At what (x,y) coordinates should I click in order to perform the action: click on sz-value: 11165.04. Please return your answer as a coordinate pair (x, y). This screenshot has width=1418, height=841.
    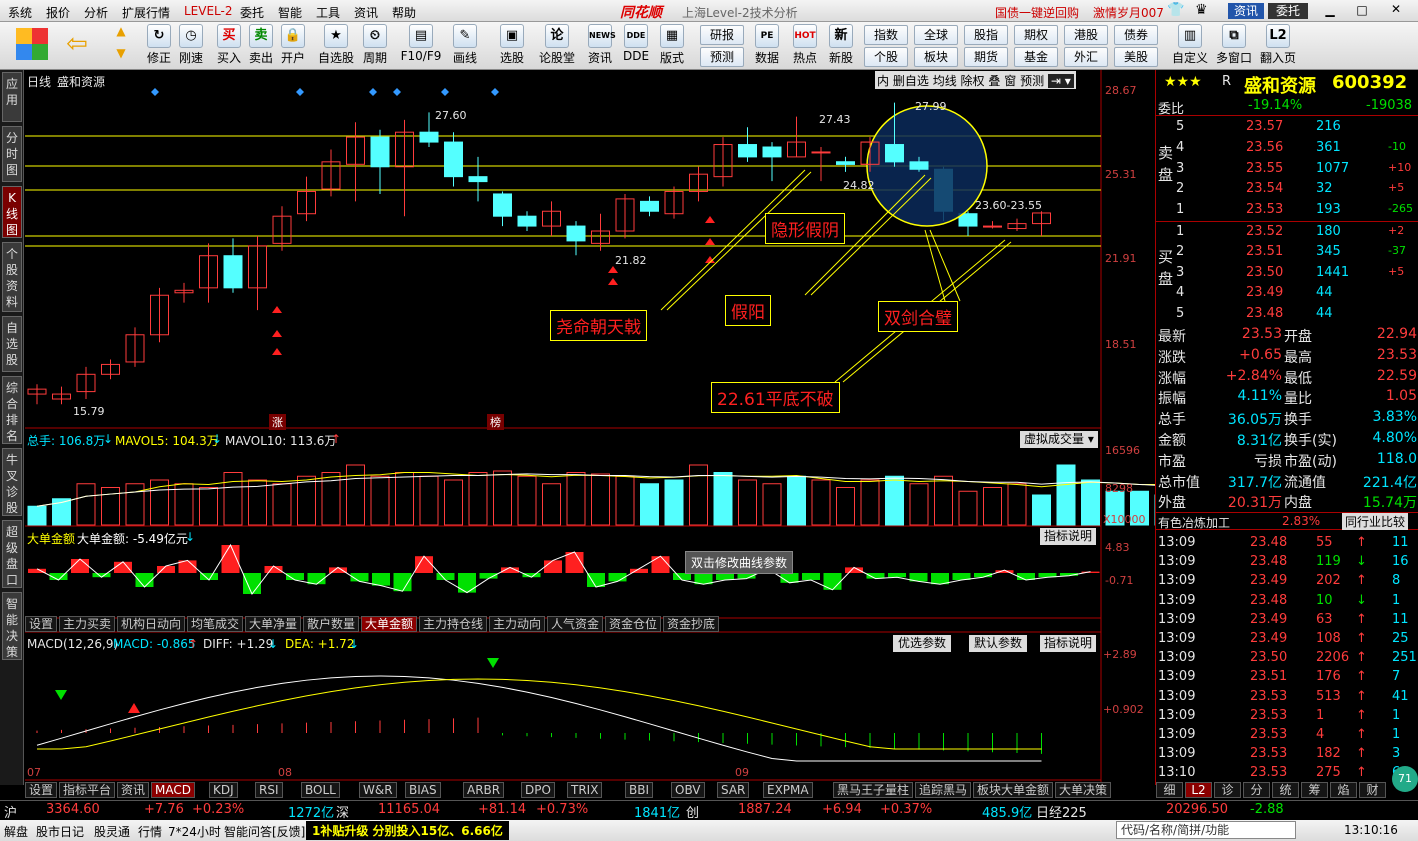
    Looking at the image, I should click on (409, 809).